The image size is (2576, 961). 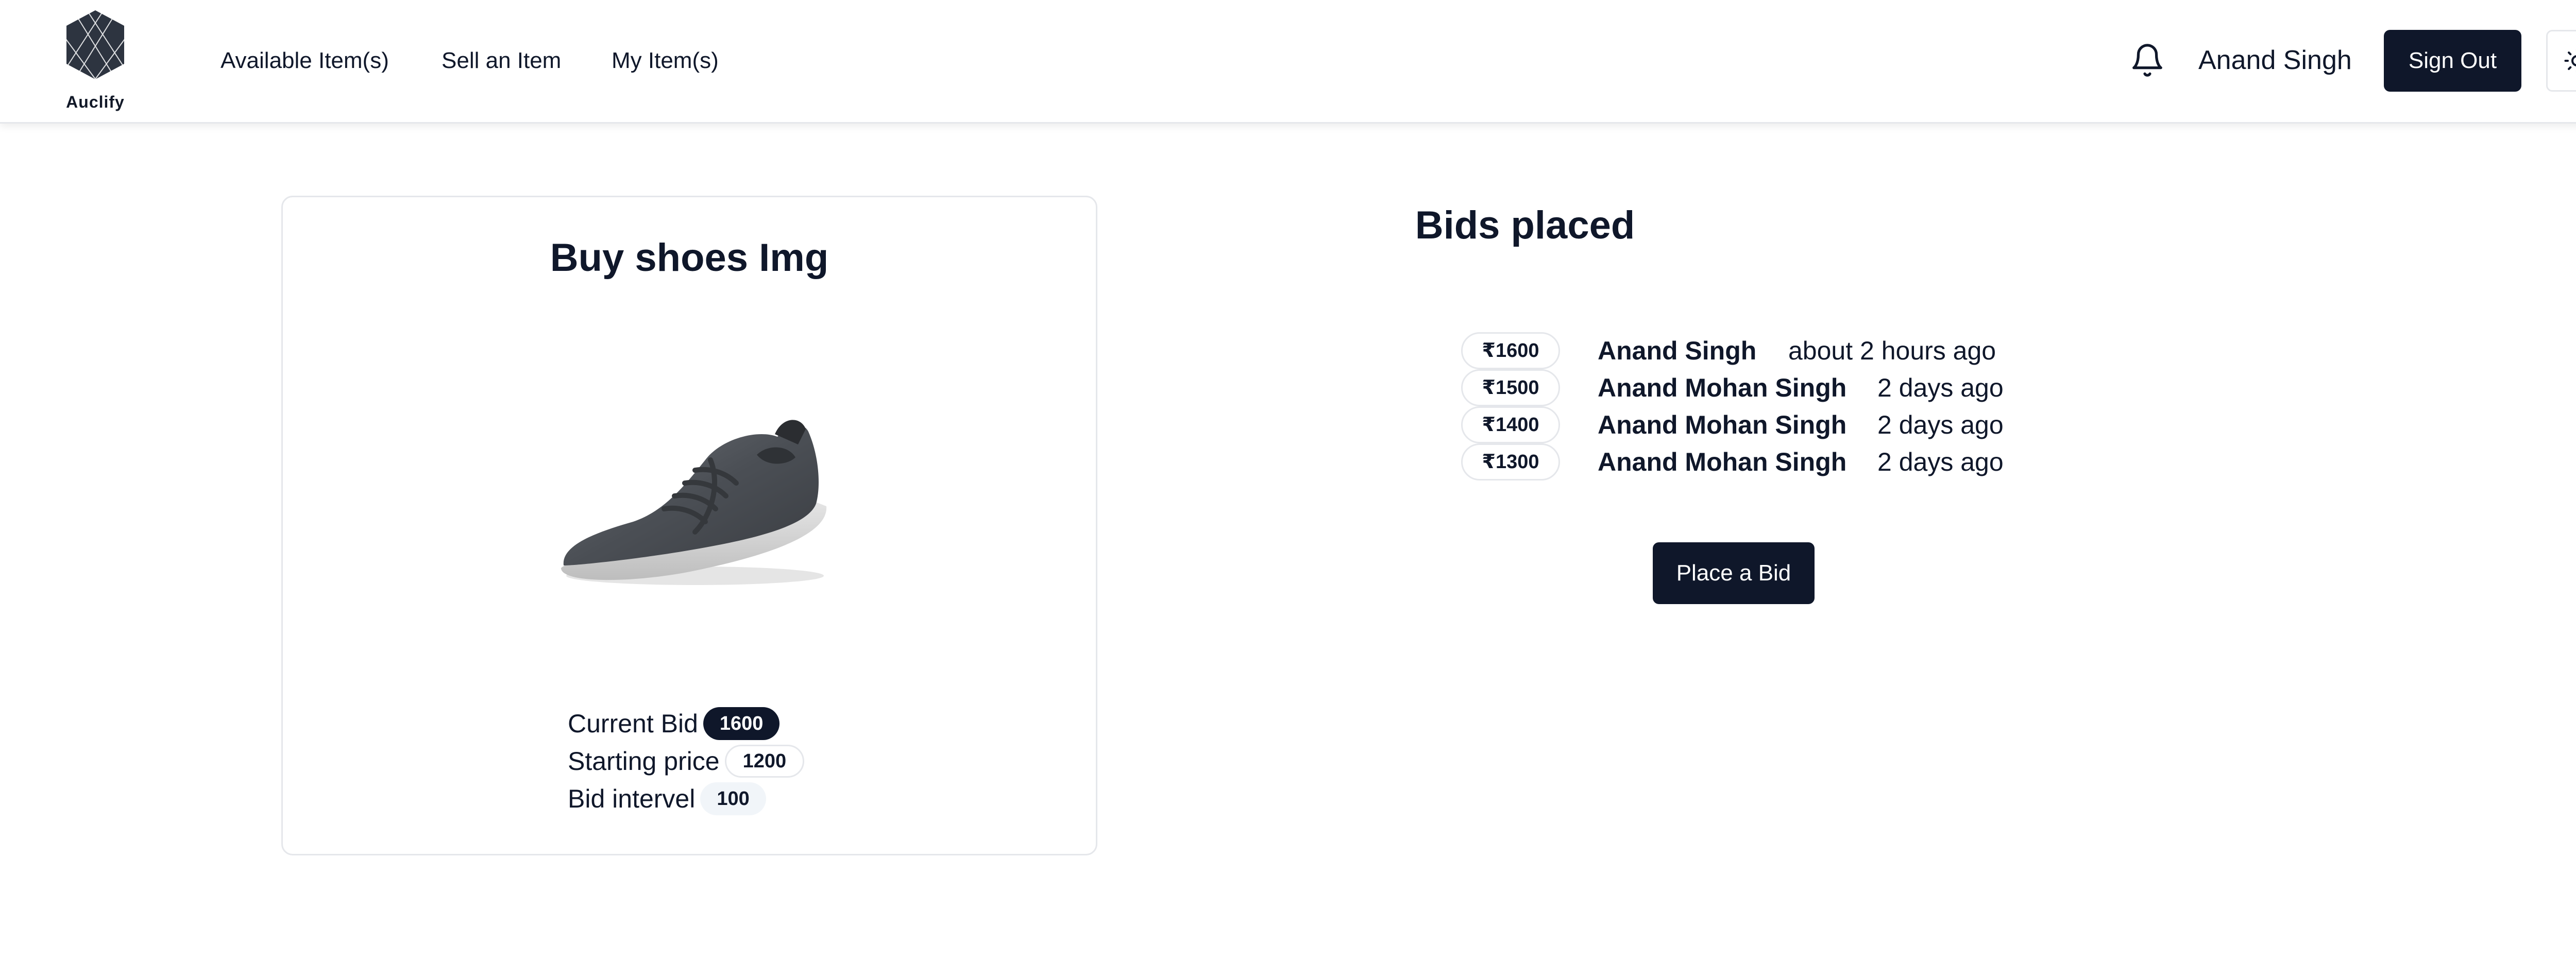 What do you see at coordinates (690, 258) in the screenshot?
I see `item-title: Buy shoes Img` at bounding box center [690, 258].